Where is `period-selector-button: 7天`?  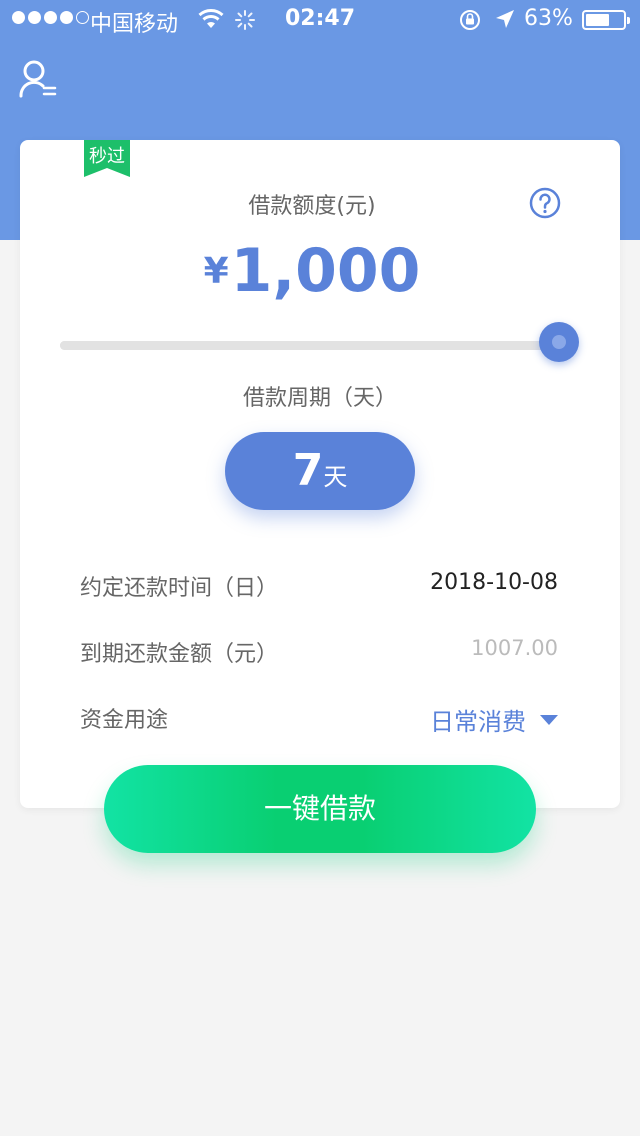 period-selector-button: 7天 is located at coordinates (320, 471).